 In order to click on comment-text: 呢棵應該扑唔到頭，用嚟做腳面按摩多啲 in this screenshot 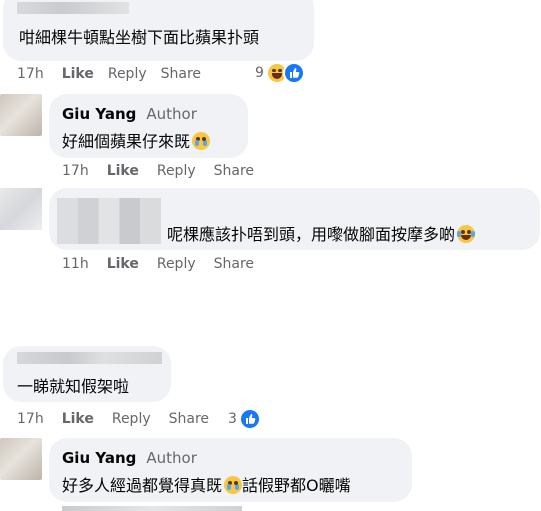, I will do `click(321, 233)`.